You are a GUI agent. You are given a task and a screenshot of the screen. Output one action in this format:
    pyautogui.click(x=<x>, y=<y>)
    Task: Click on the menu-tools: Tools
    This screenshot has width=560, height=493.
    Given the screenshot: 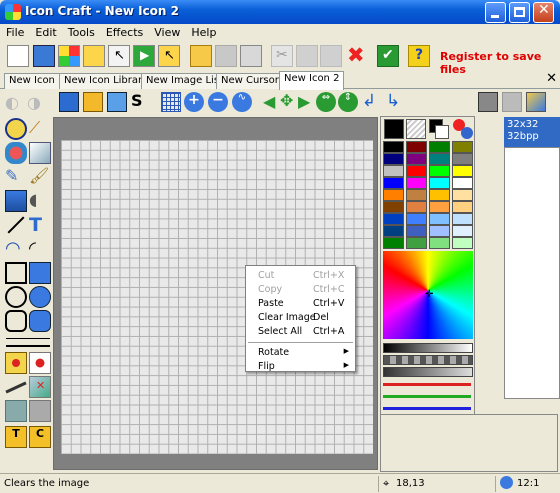 What is the action you would take?
    pyautogui.click(x=81, y=31)
    